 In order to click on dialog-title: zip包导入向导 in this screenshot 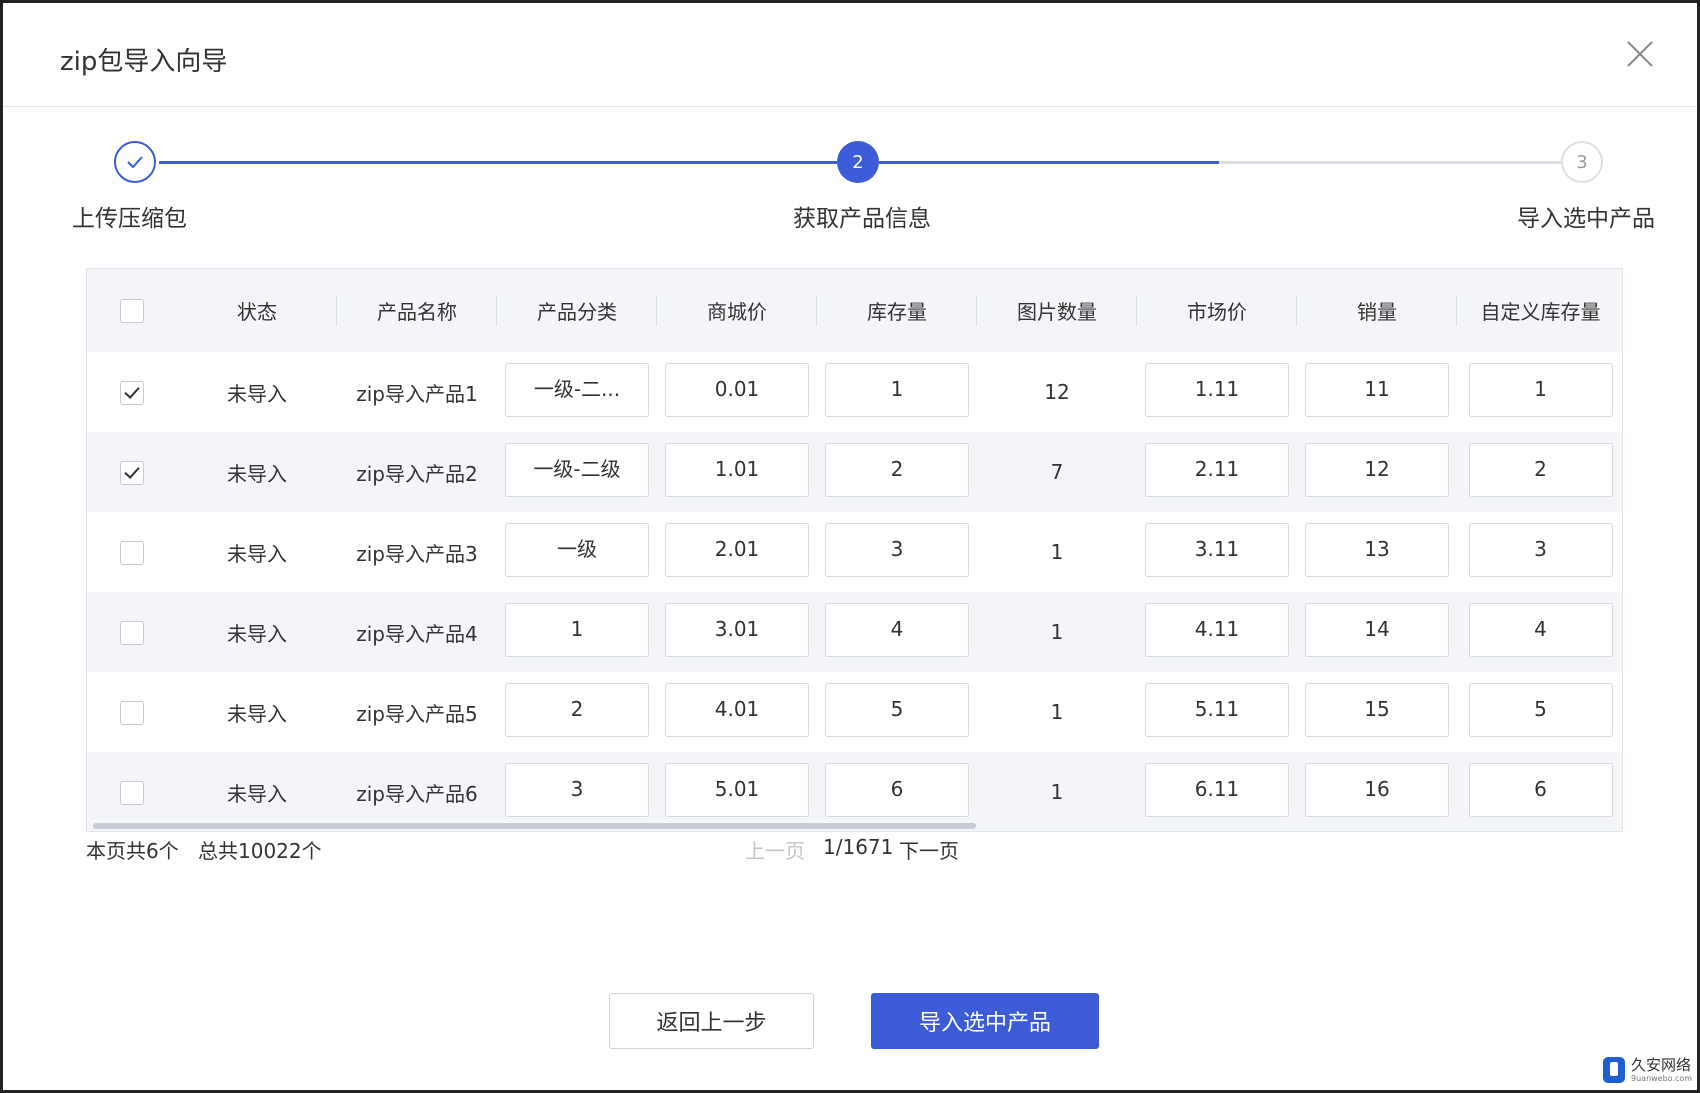, I will do `click(144, 62)`.